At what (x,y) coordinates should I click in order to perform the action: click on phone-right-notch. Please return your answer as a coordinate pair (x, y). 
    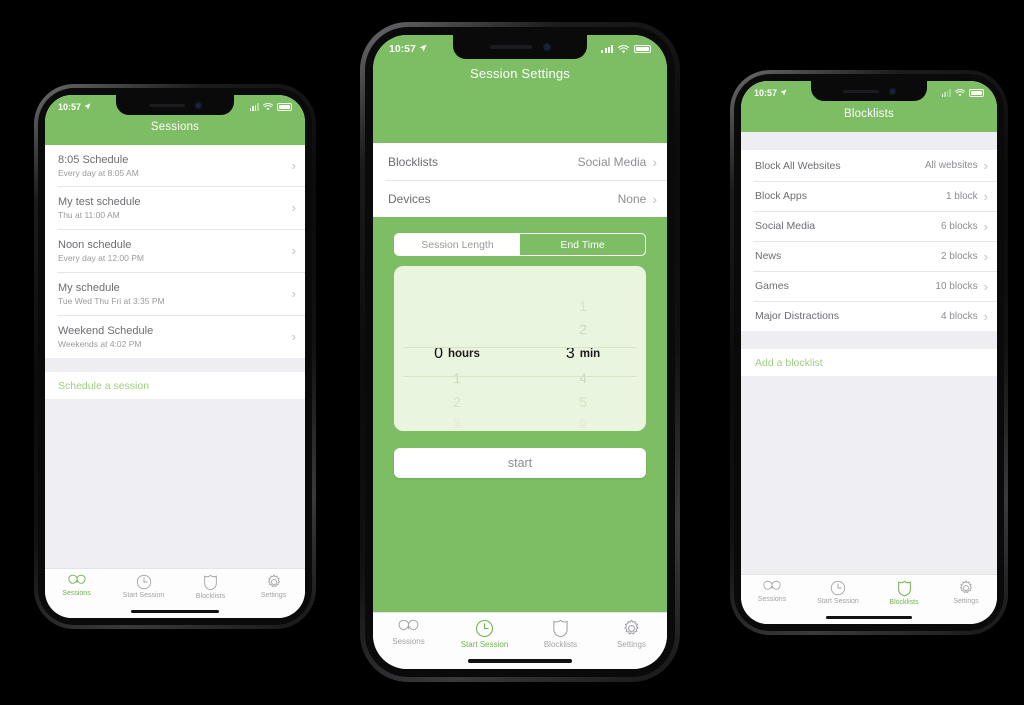
    Looking at the image, I should click on (869, 91).